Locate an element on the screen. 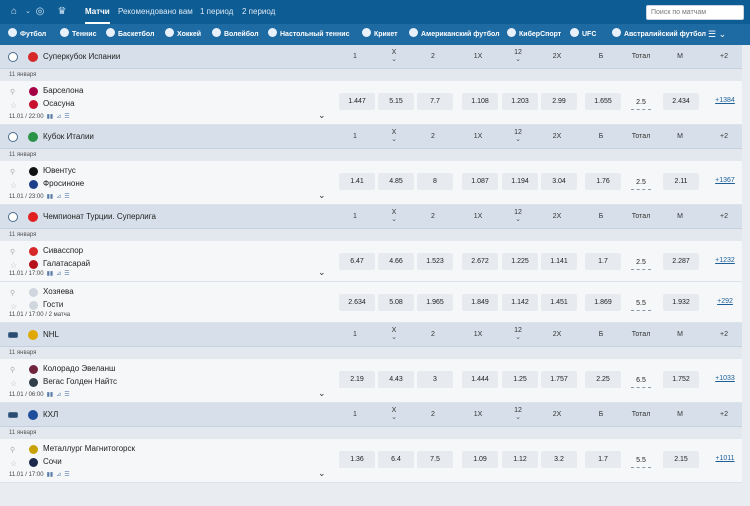 This screenshot has width=750, height=506. team-home-name: Ювентус is located at coordinates (59, 170).